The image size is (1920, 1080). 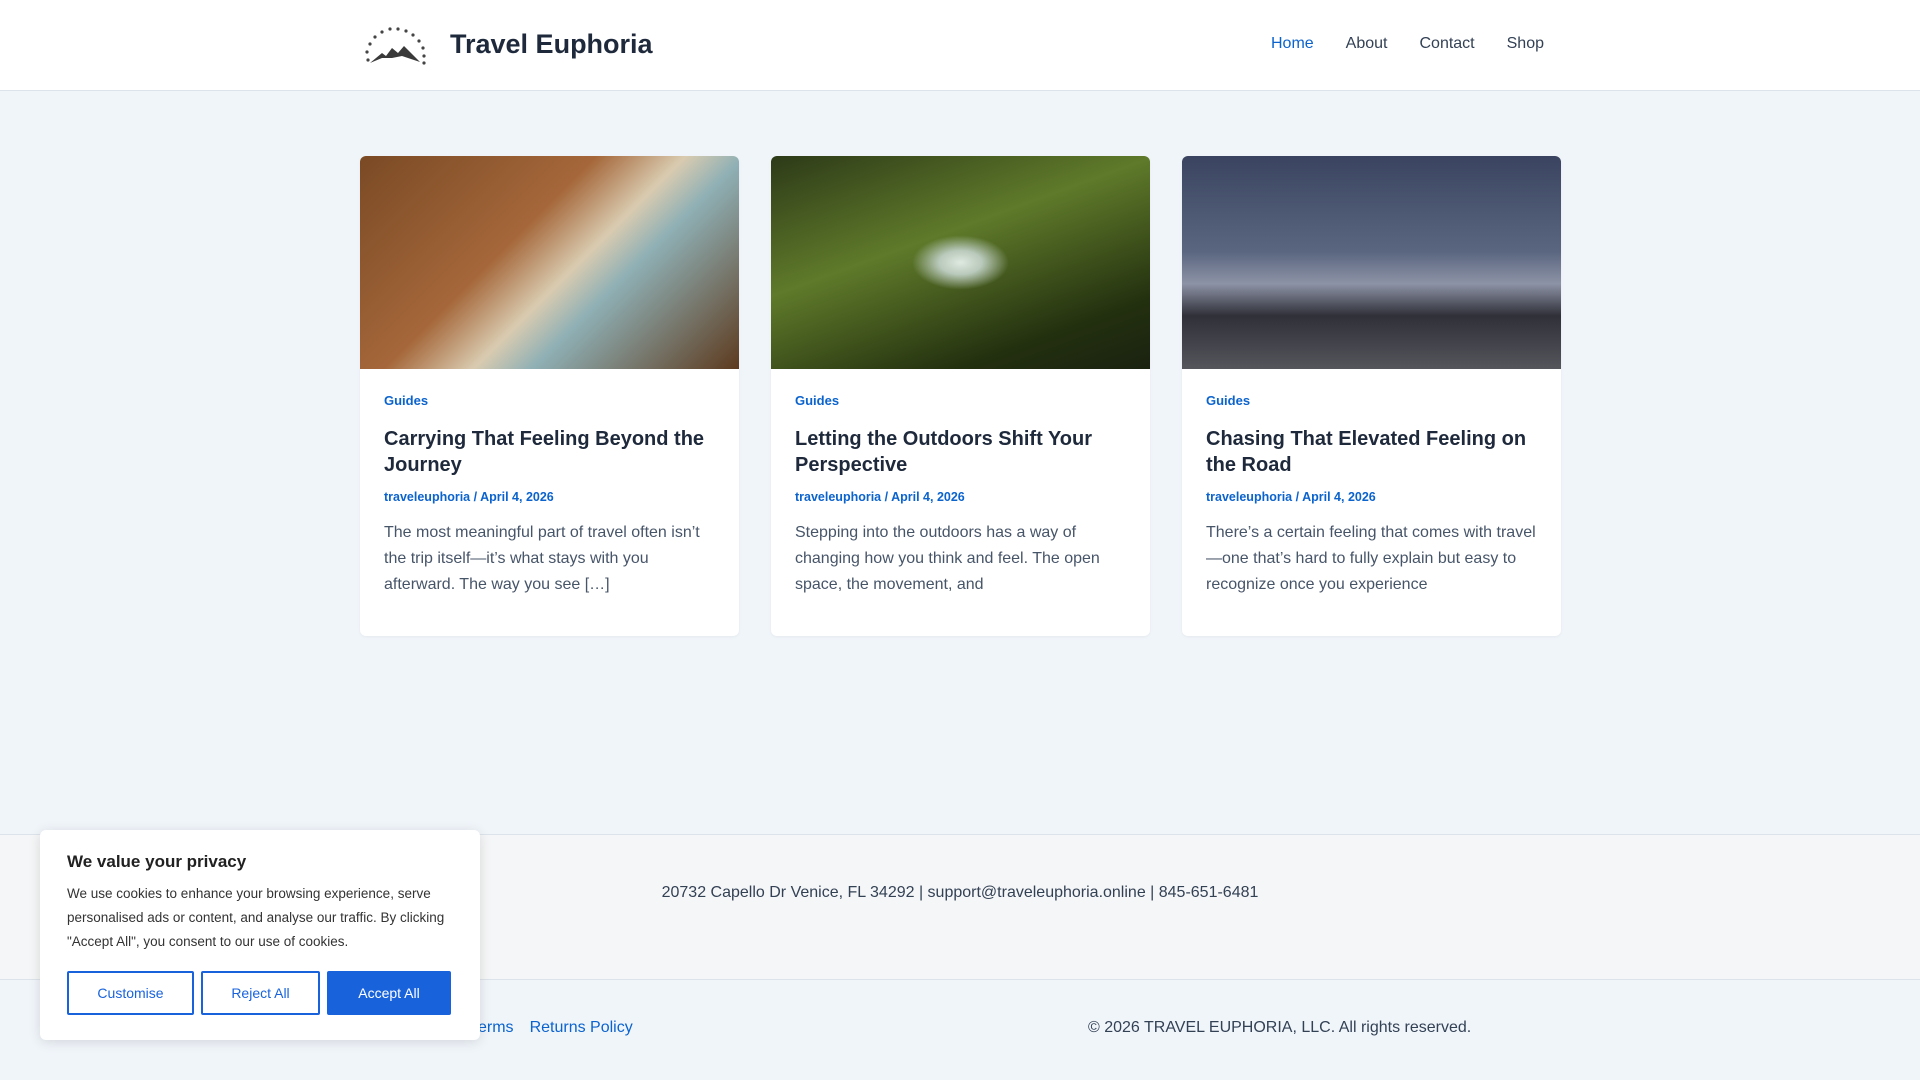 I want to click on main-nav: Home About Contact Shop, so click(x=1407, y=44).